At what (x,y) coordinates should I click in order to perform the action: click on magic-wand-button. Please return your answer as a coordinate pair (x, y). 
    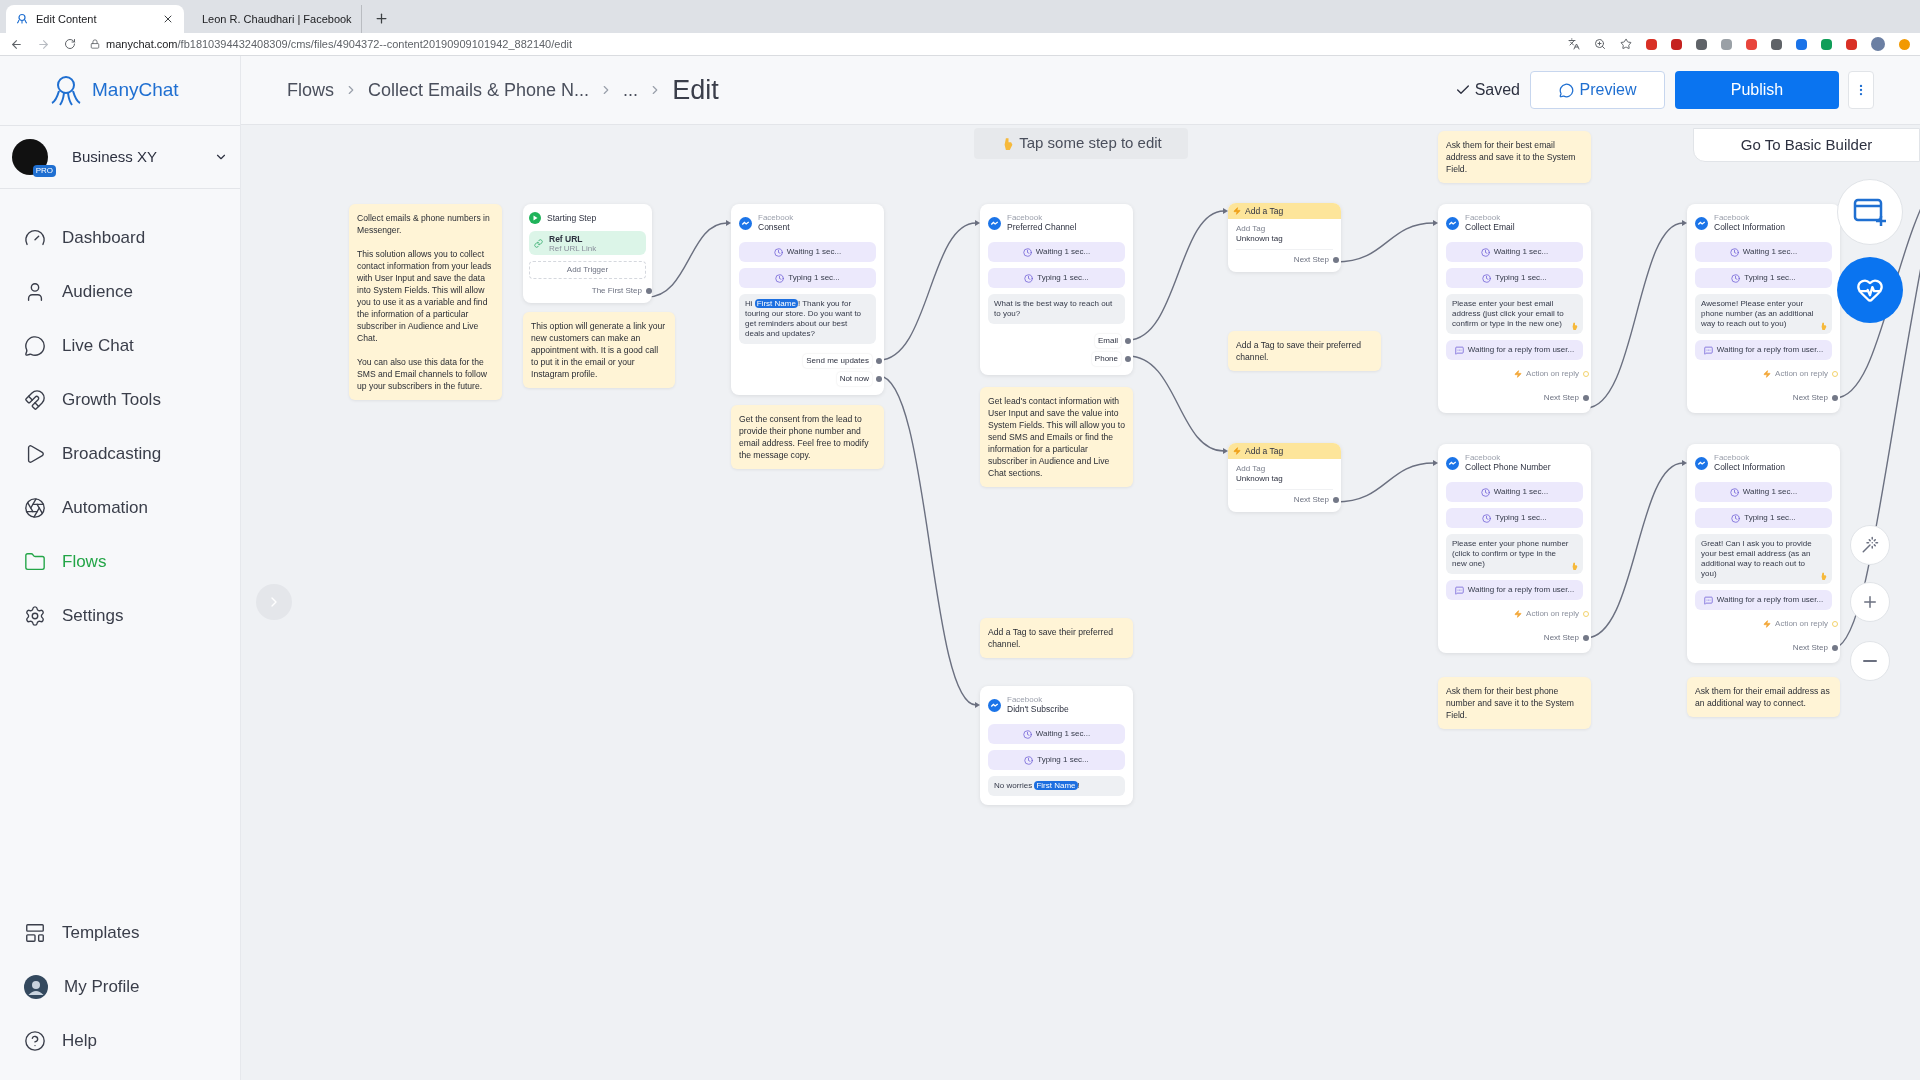
    Looking at the image, I should click on (1870, 545).